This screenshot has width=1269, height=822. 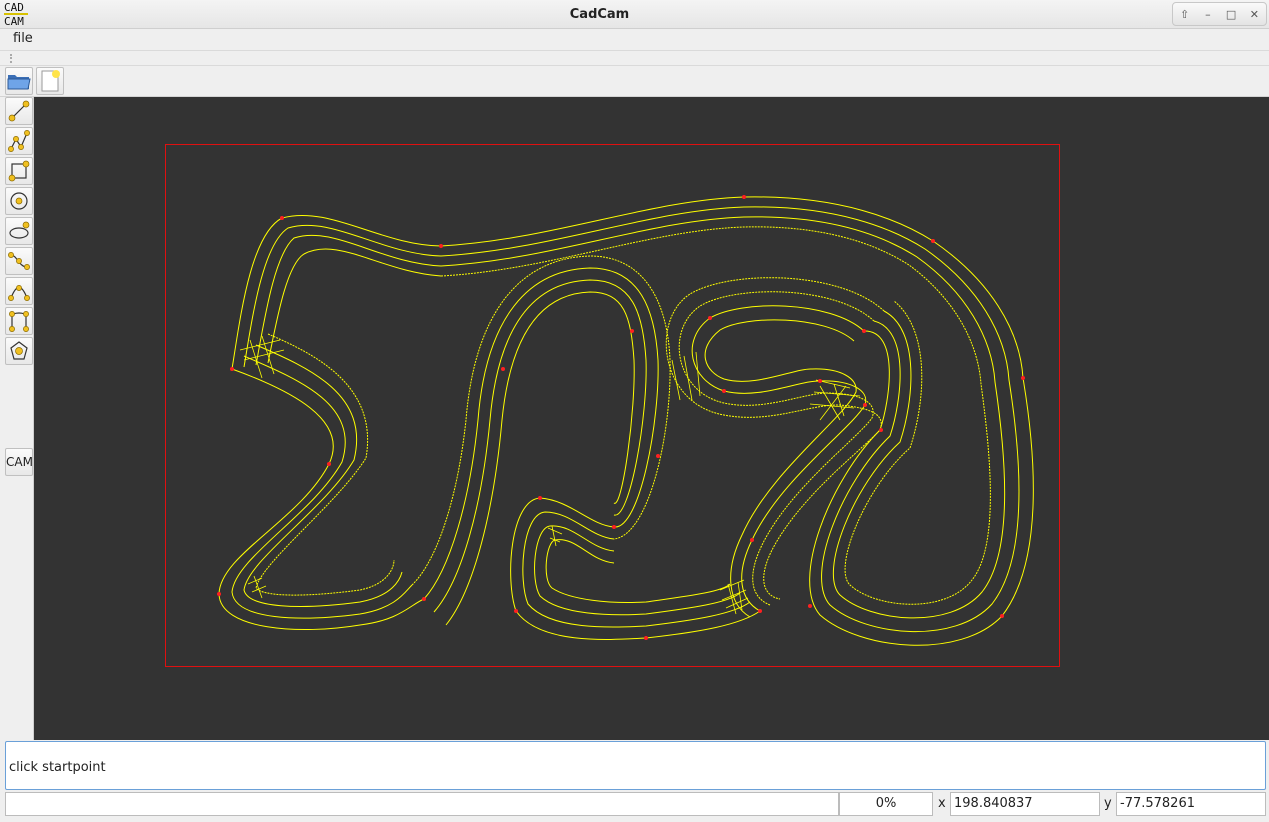 I want to click on close-window-icon: ✕, so click(x=1254, y=14).